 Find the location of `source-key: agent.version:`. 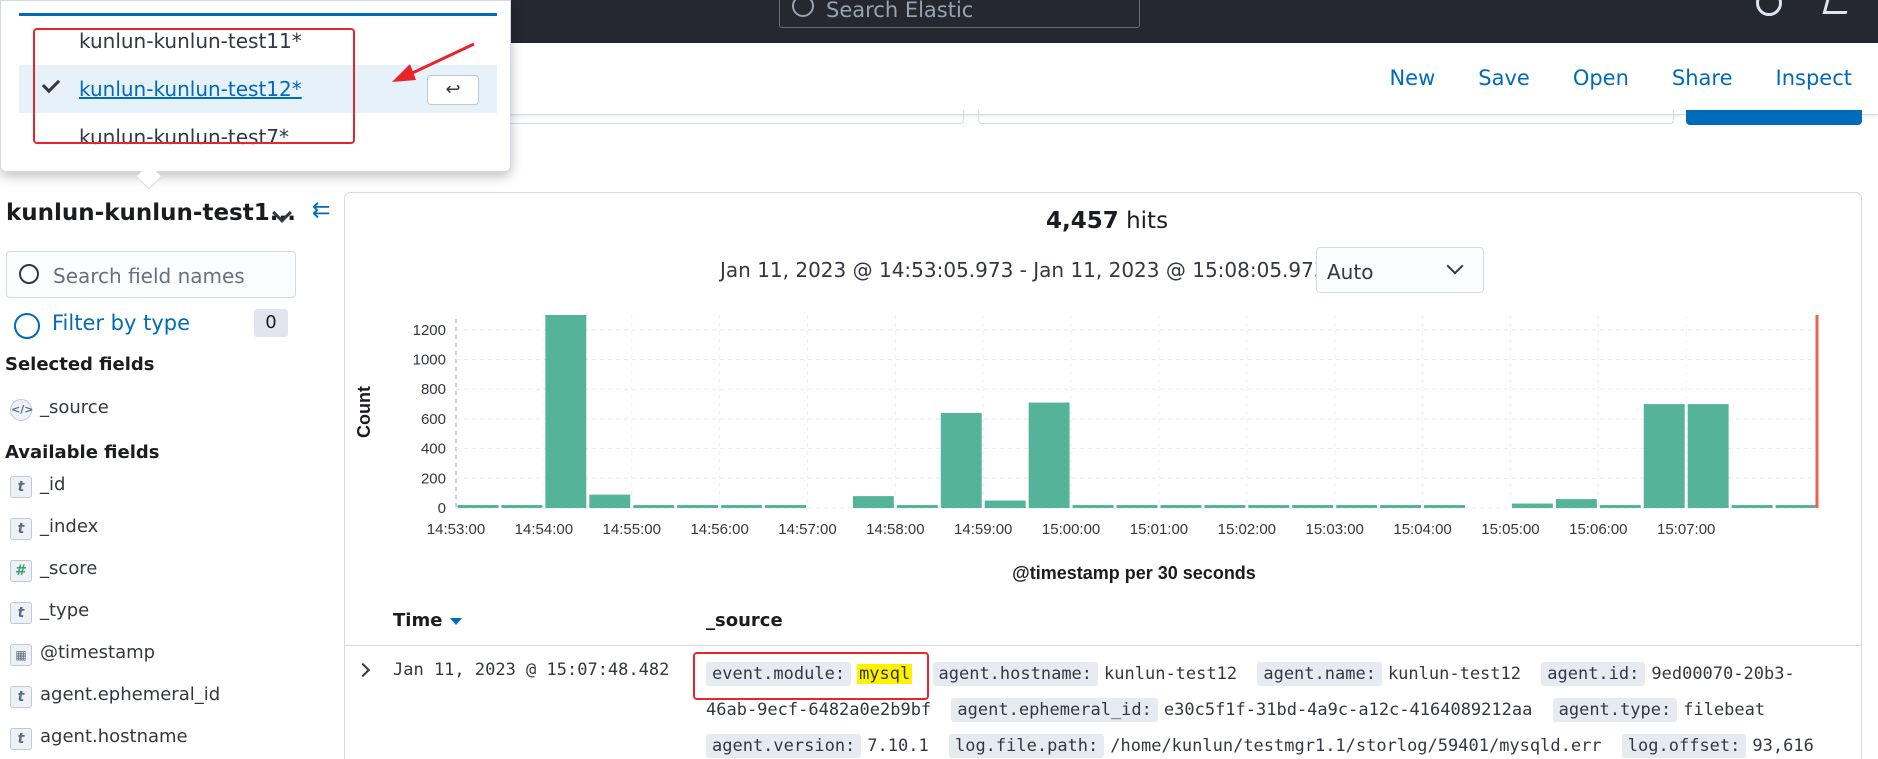

source-key: agent.version: is located at coordinates (784, 746).